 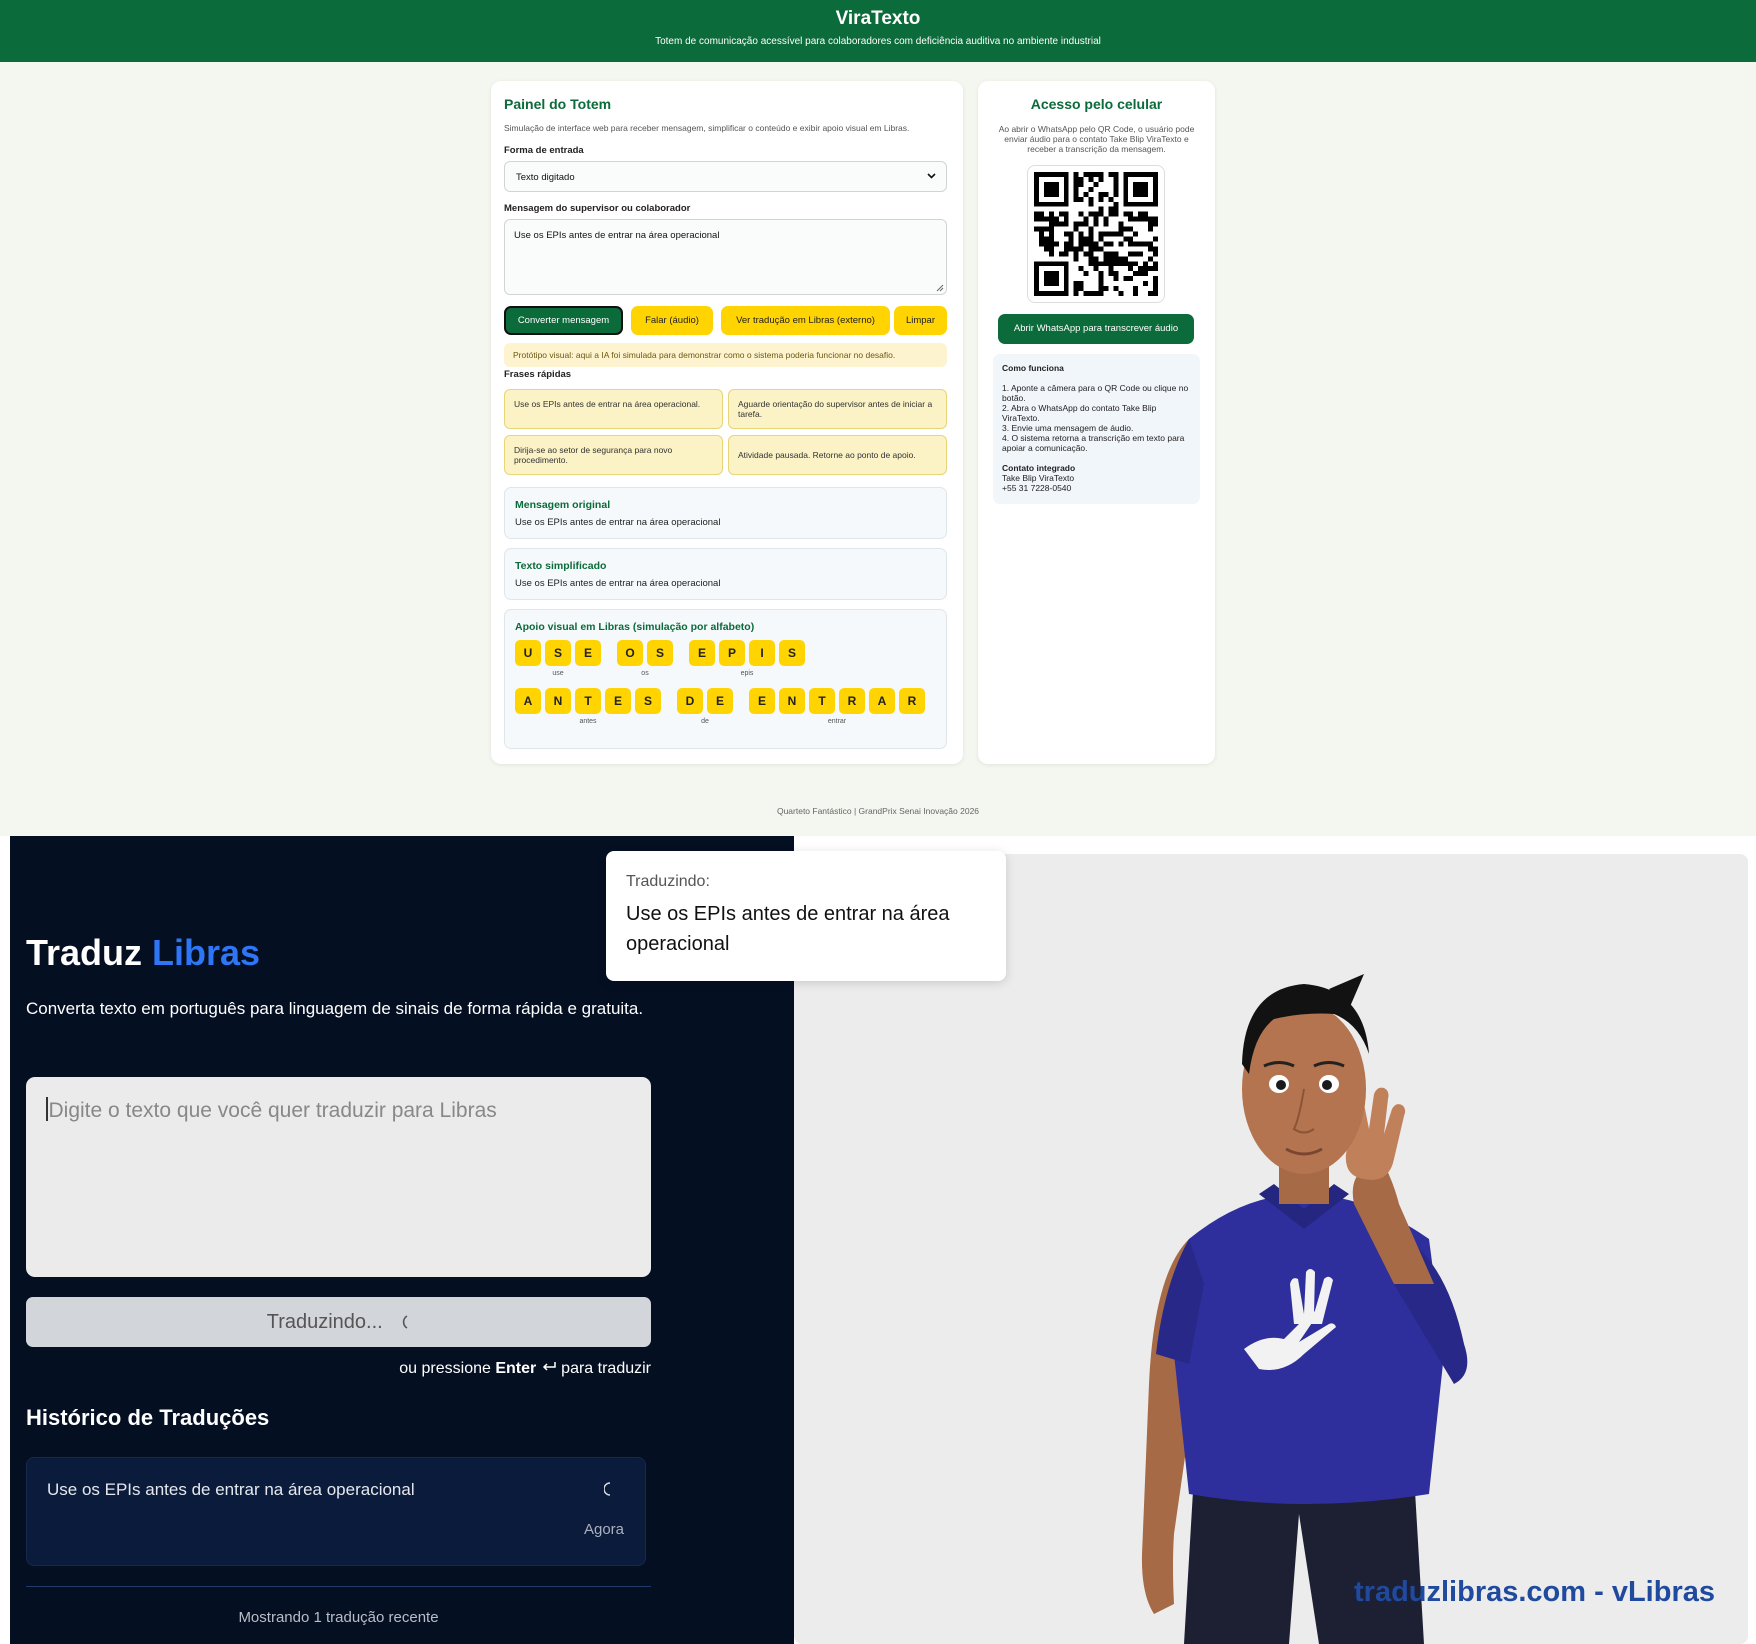 What do you see at coordinates (939, 287) in the screenshot?
I see `resize-grip-icon` at bounding box center [939, 287].